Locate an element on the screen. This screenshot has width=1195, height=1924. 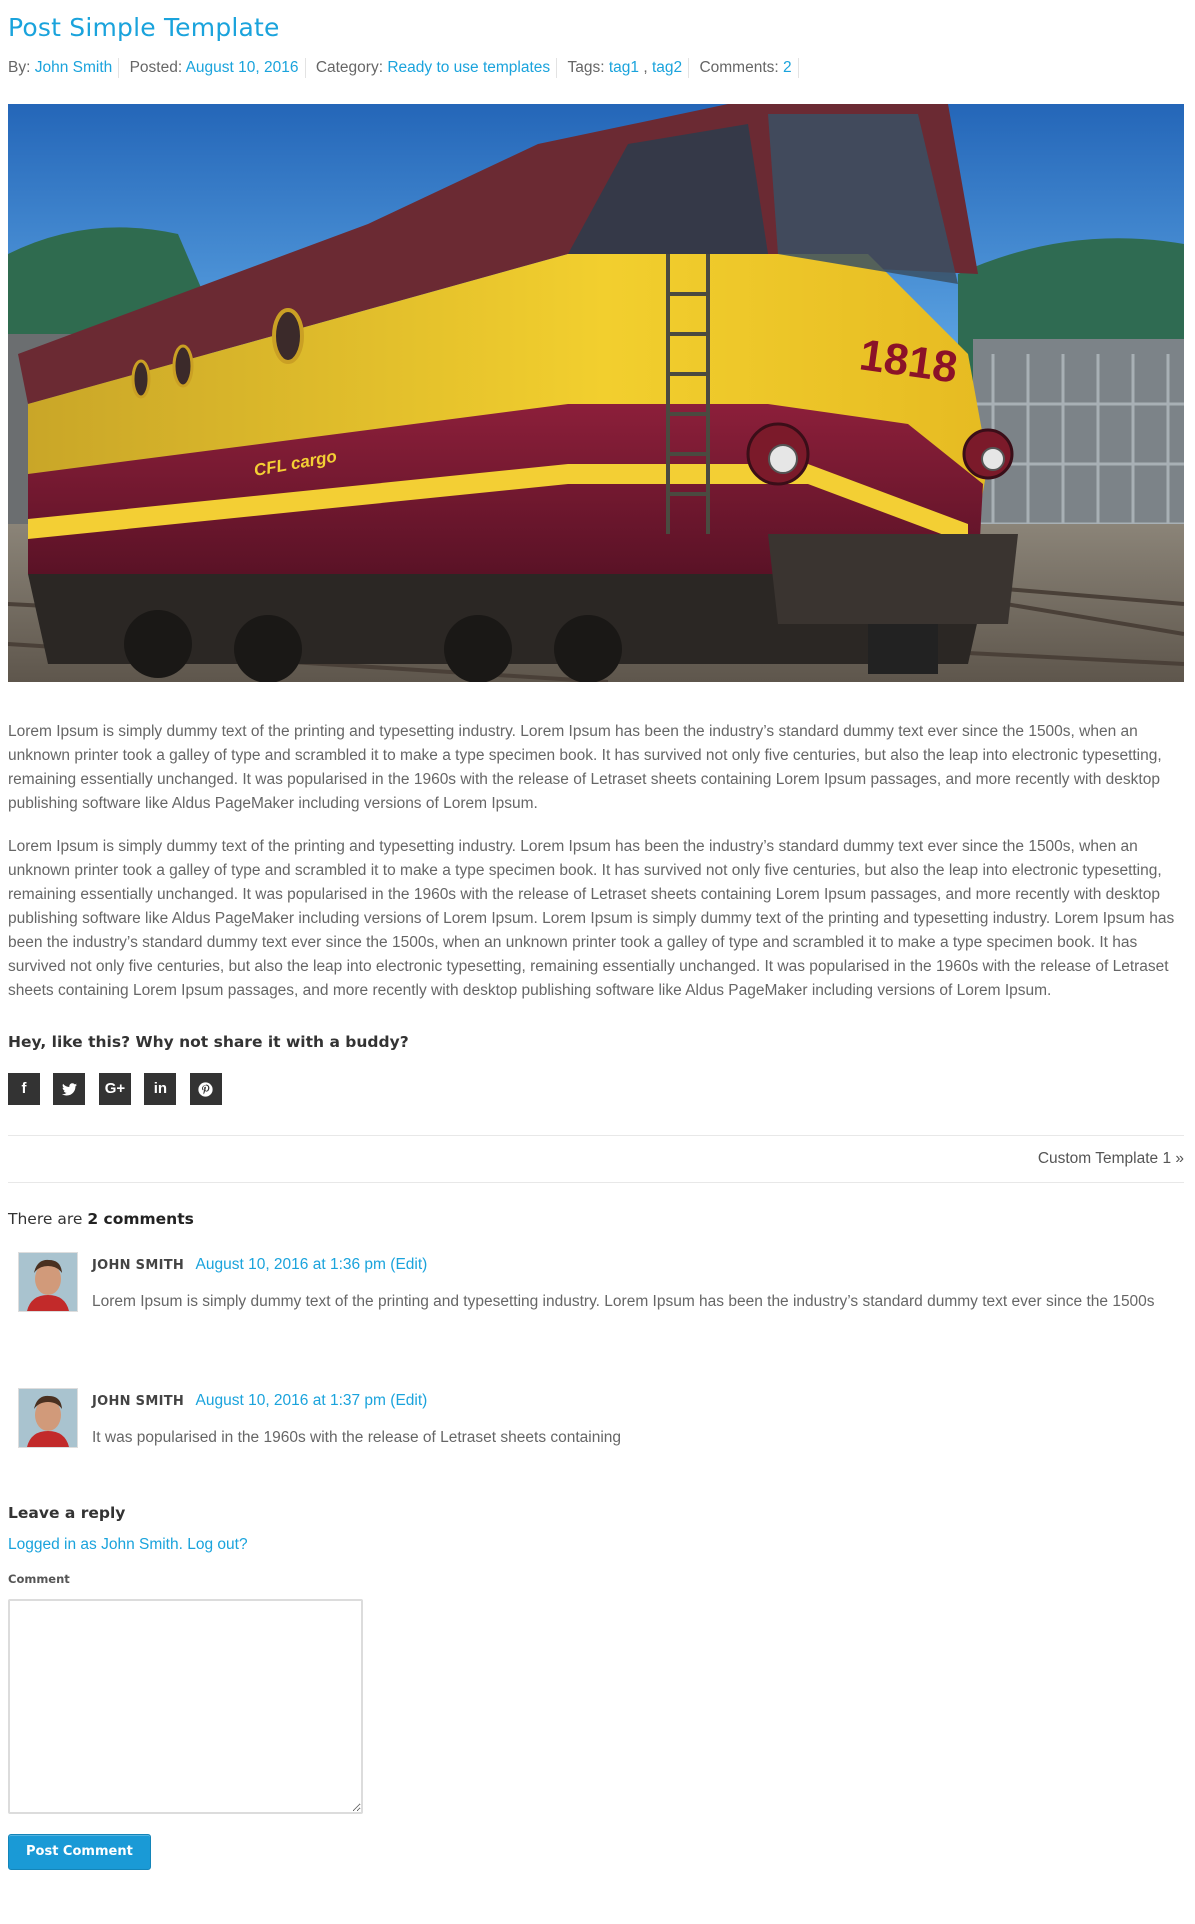
meta-comments: Comments: 2 is located at coordinates (749, 68).